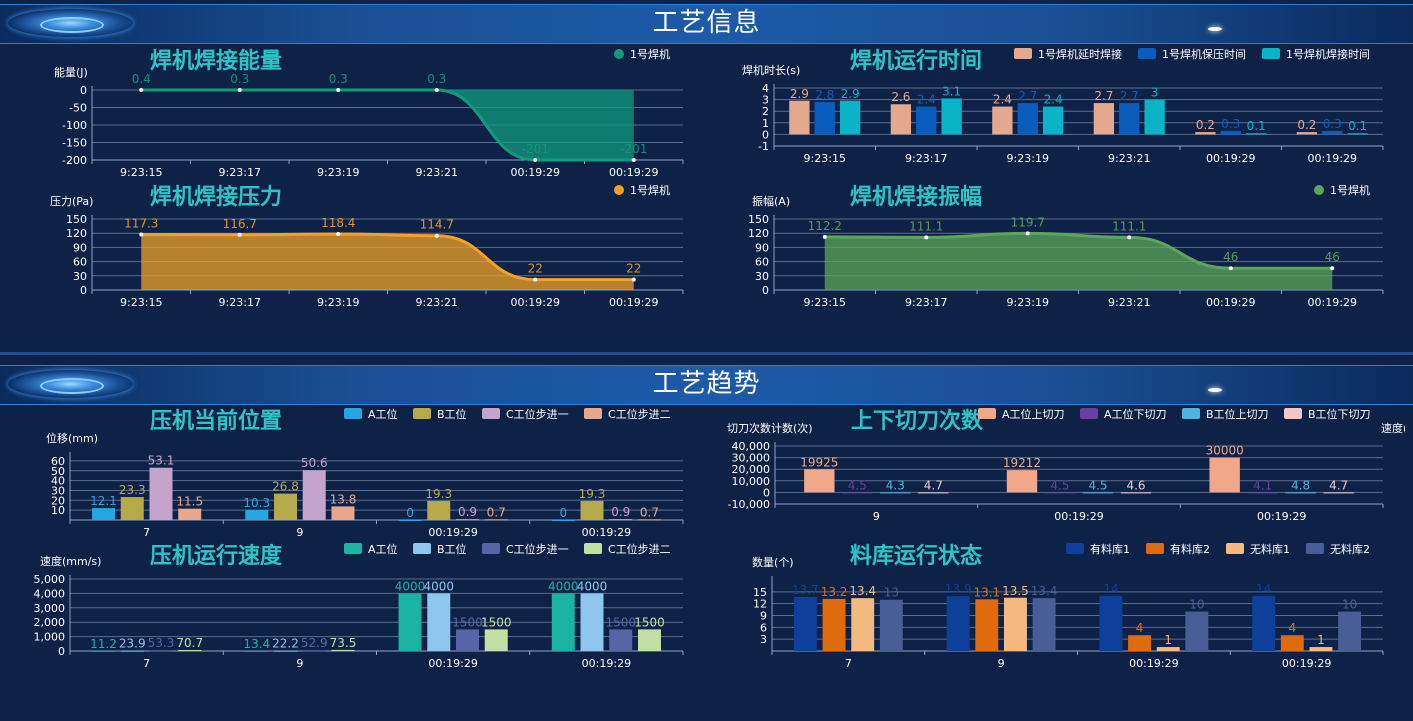 The height and width of the screenshot is (721, 1413). What do you see at coordinates (706, 353) in the screenshot?
I see `section-divider` at bounding box center [706, 353].